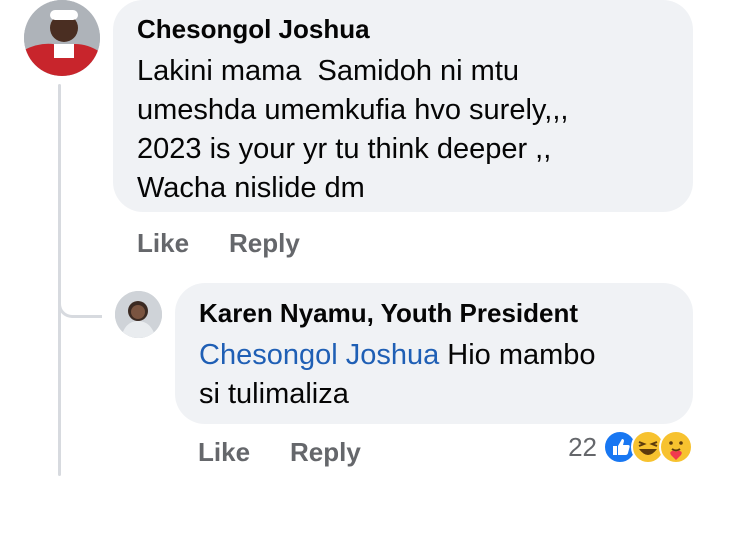 The image size is (731, 555). What do you see at coordinates (319, 355) in the screenshot?
I see `mention-link: Chesongol Joshua` at bounding box center [319, 355].